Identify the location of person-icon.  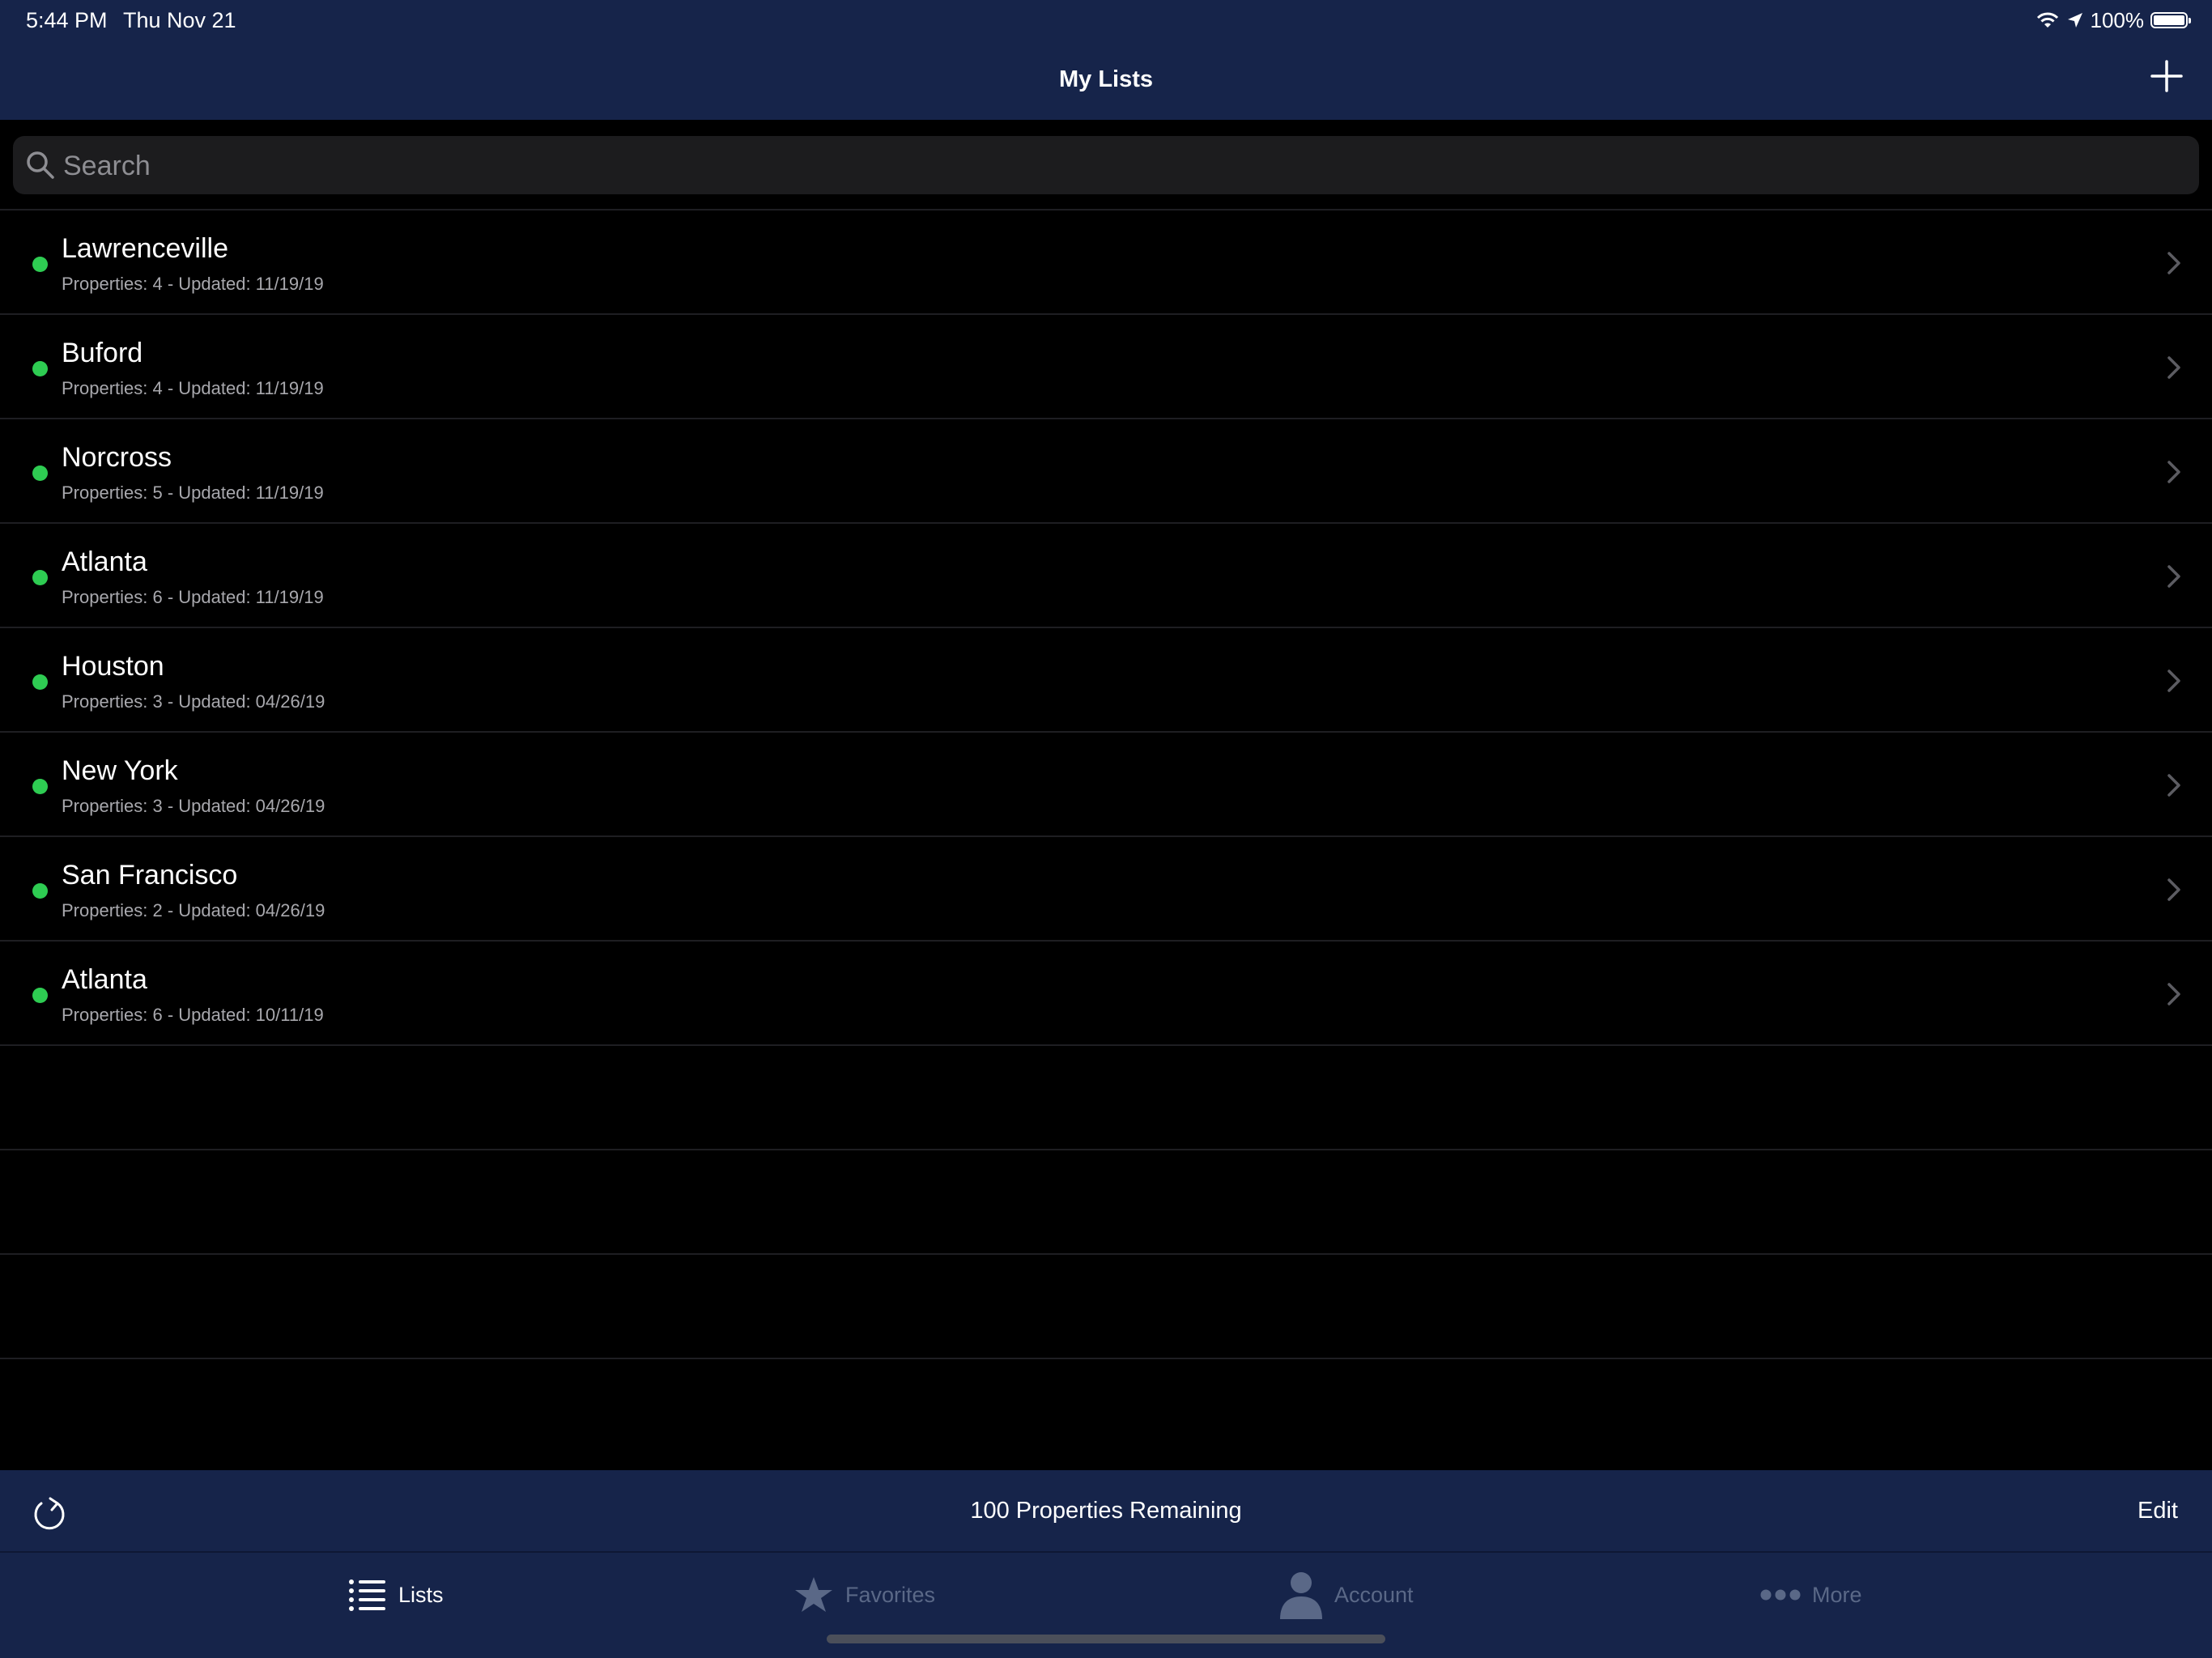
(1301, 1595).